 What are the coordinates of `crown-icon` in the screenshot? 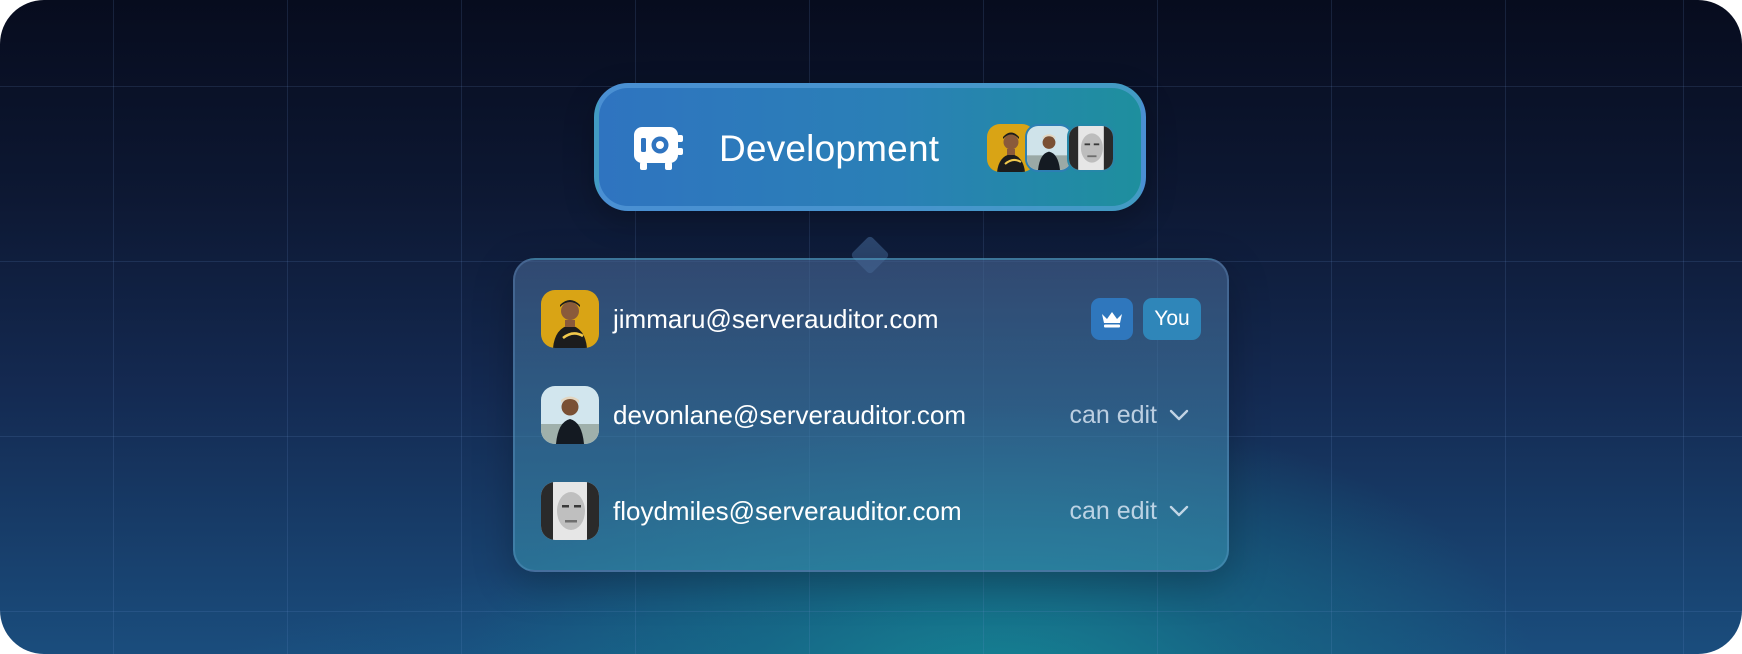 It's located at (1112, 320).